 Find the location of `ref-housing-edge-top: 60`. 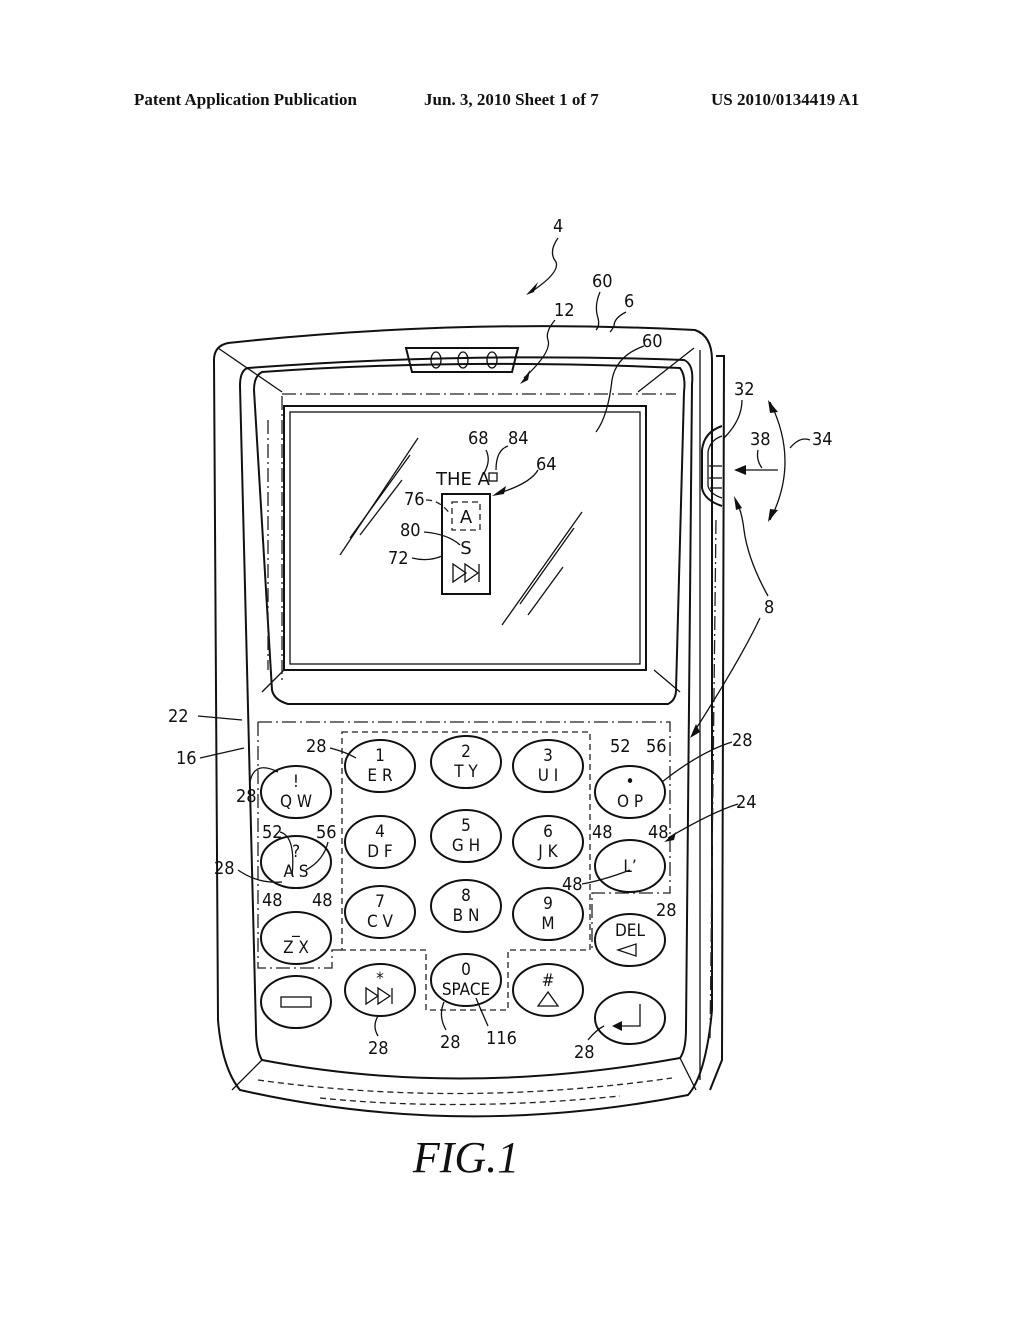

ref-housing-edge-top: 60 is located at coordinates (602, 281).